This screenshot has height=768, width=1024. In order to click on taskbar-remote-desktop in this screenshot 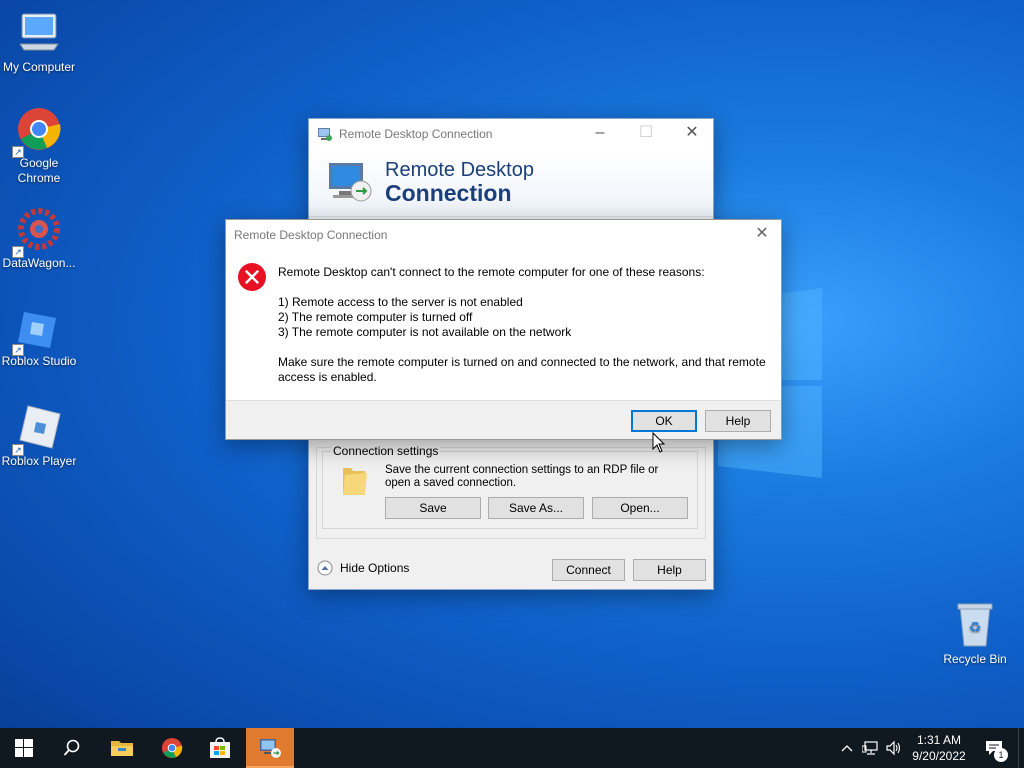, I will do `click(270, 748)`.